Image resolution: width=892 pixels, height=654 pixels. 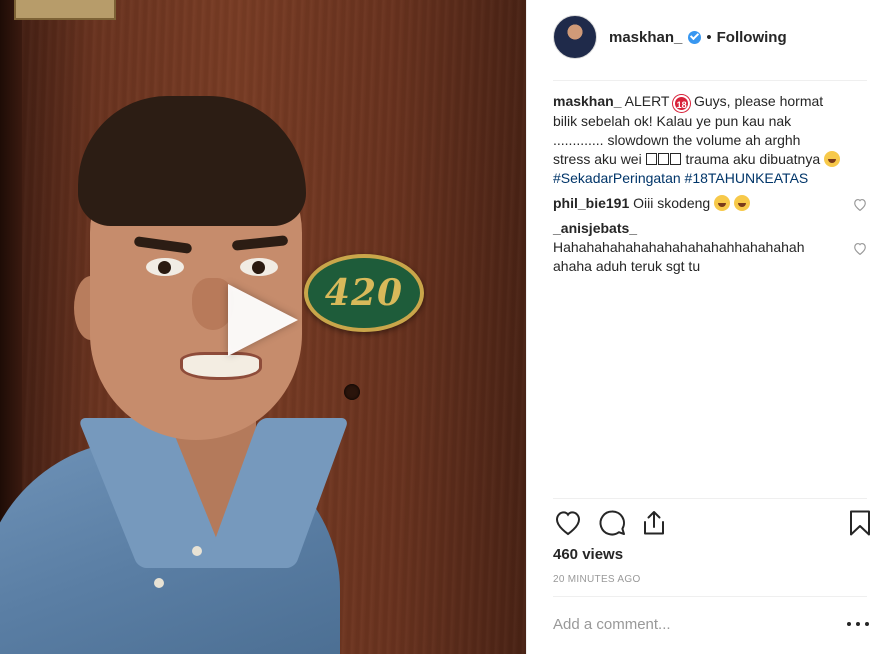 I want to click on more-options-icon, so click(x=858, y=624).